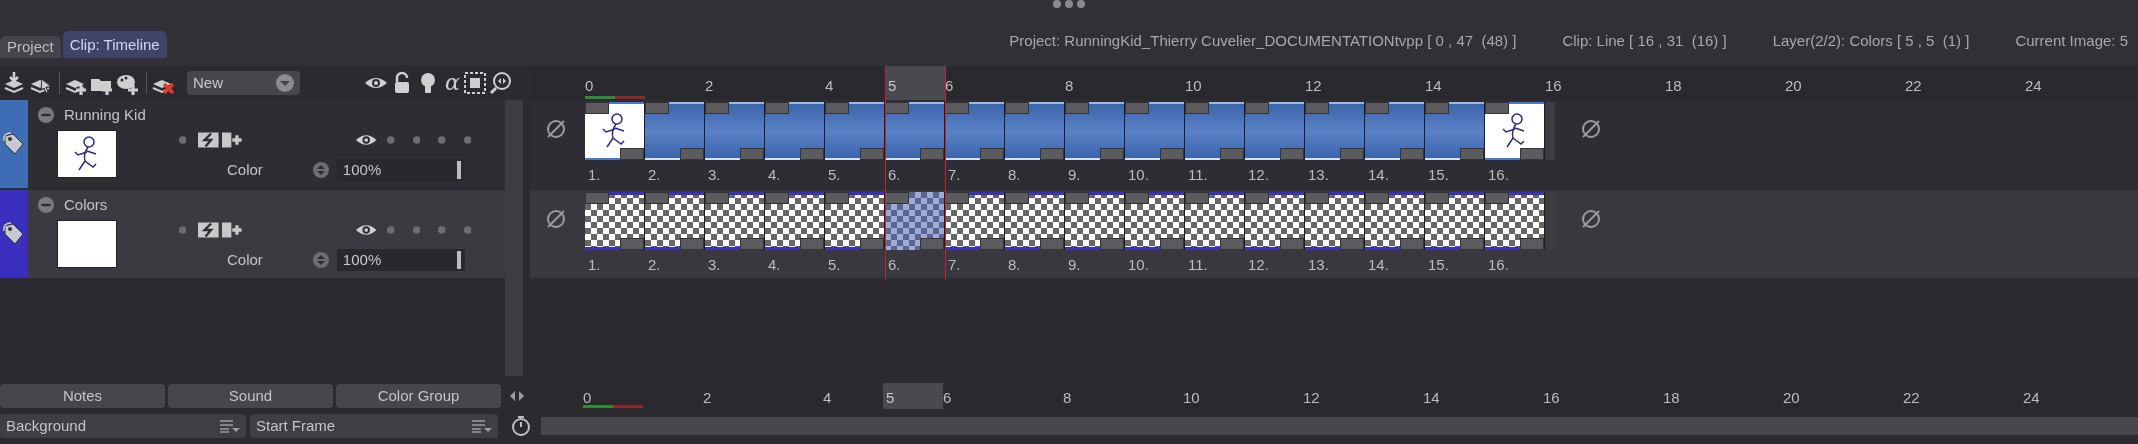 This screenshot has height=444, width=2138. I want to click on frame-number: 6., so click(894, 265).